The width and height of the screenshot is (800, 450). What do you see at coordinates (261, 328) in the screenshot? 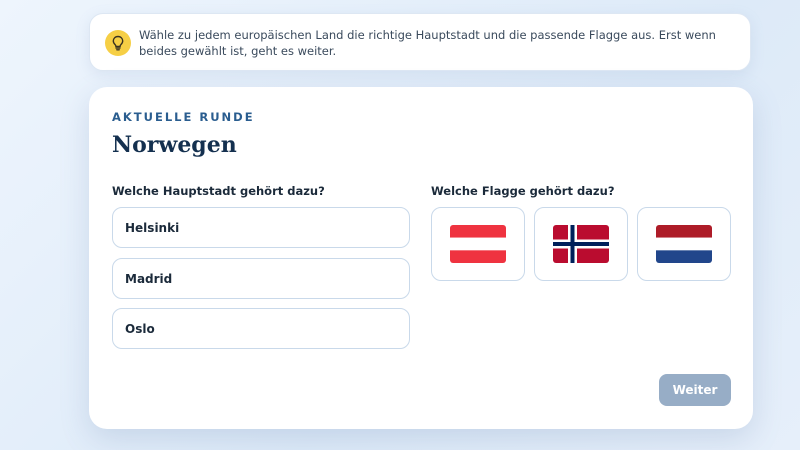
I see `capital-option-oslo: Oslo` at bounding box center [261, 328].